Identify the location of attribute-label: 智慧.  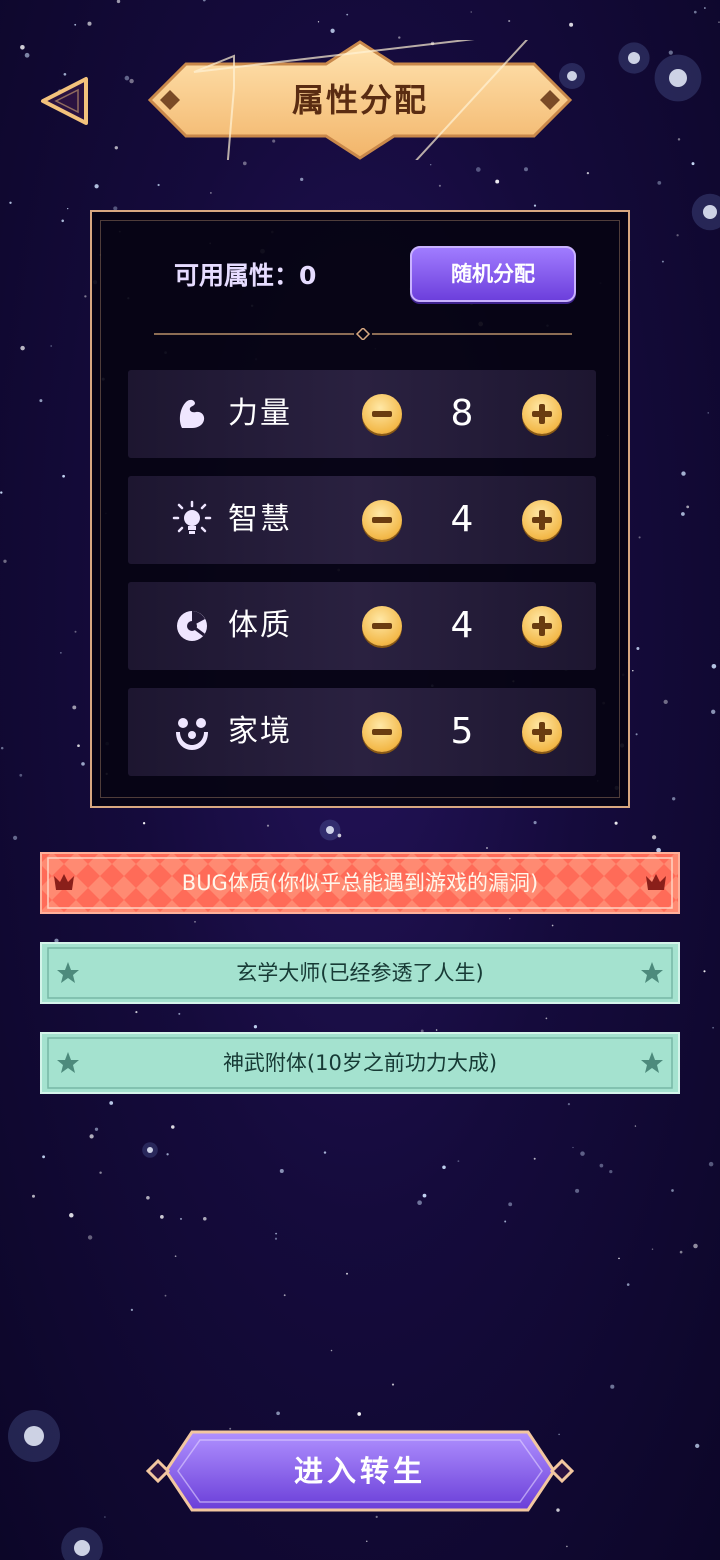
(260, 519).